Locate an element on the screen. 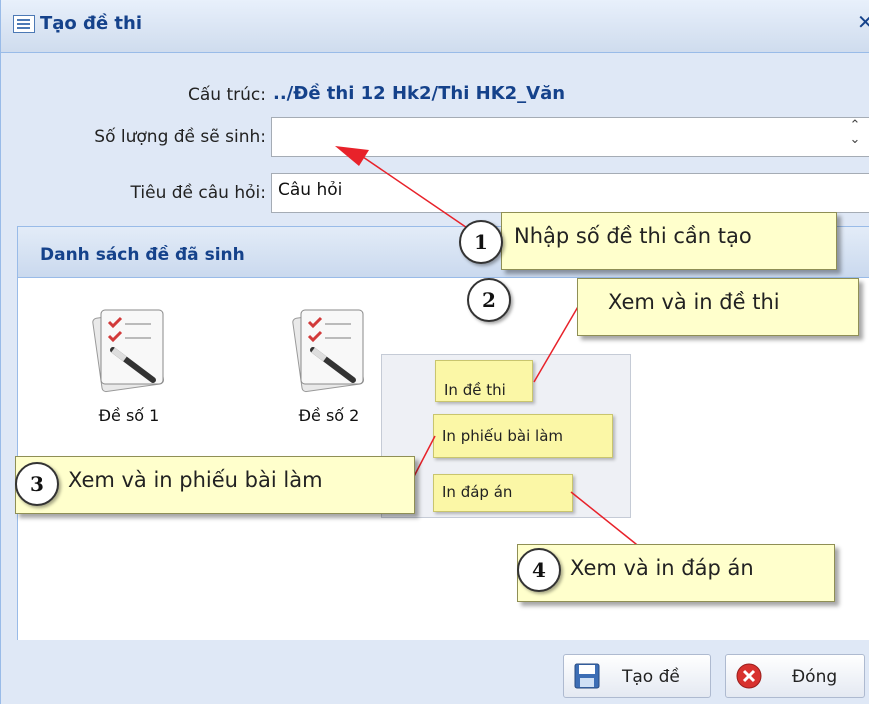 This screenshot has width=869, height=704. close-button-label: Đóng is located at coordinates (815, 677).